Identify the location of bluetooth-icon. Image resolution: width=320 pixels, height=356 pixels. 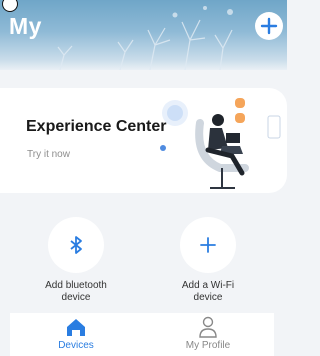
(76, 245).